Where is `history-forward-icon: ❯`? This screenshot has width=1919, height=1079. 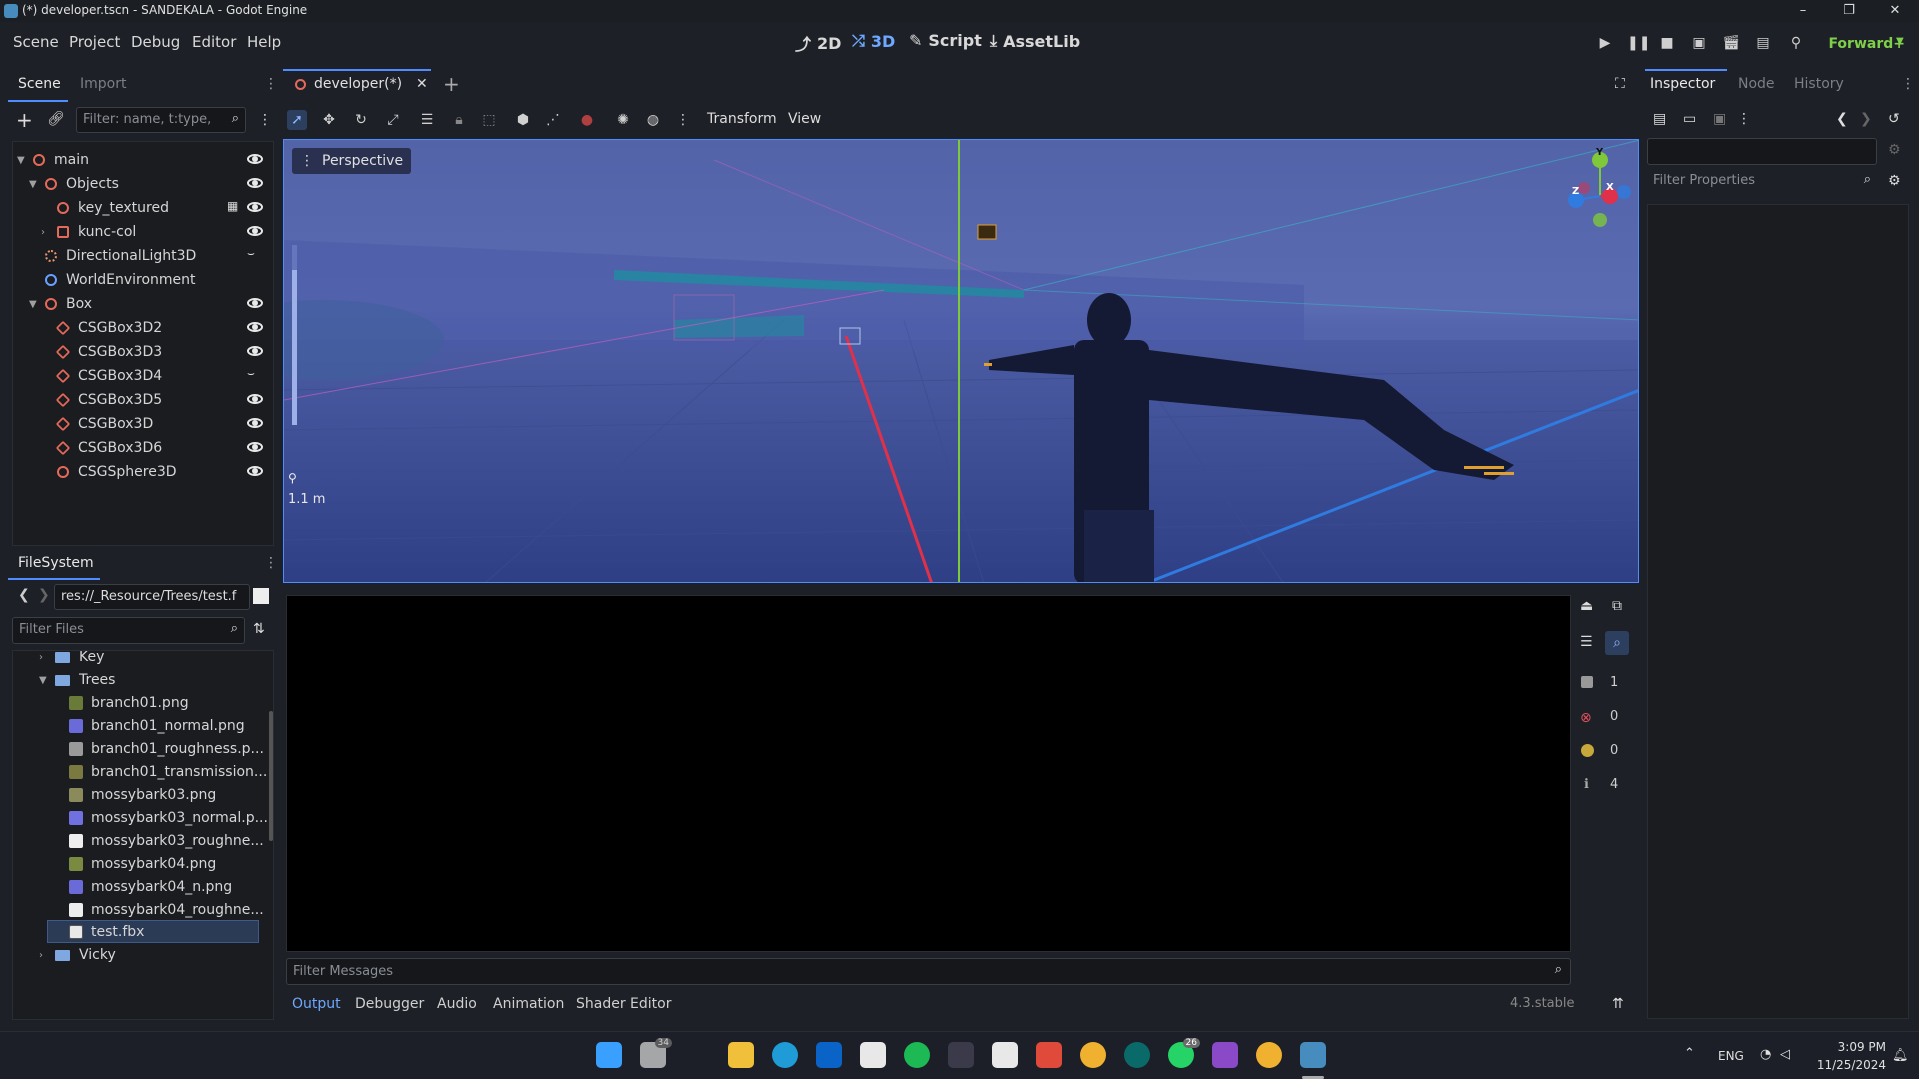
history-forward-icon: ❯ is located at coordinates (1866, 119).